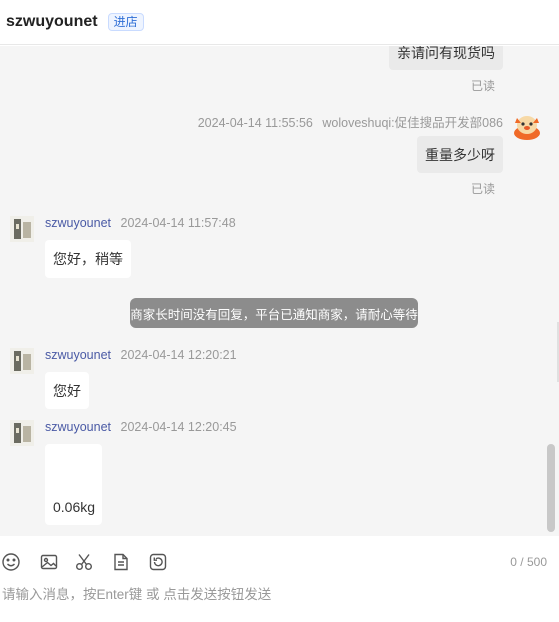 This screenshot has width=559, height=622. I want to click on message-input, so click(270, 598).